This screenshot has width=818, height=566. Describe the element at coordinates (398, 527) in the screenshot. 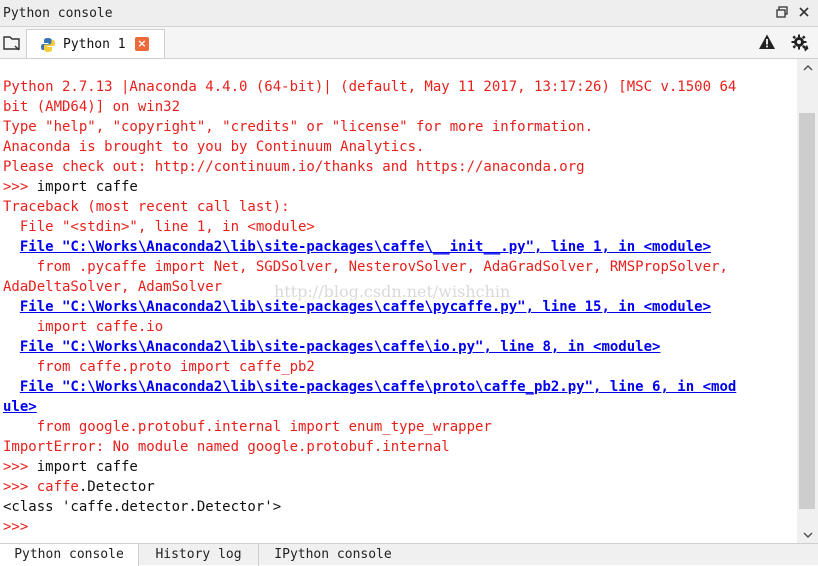

I see `console-line: >>>` at that location.